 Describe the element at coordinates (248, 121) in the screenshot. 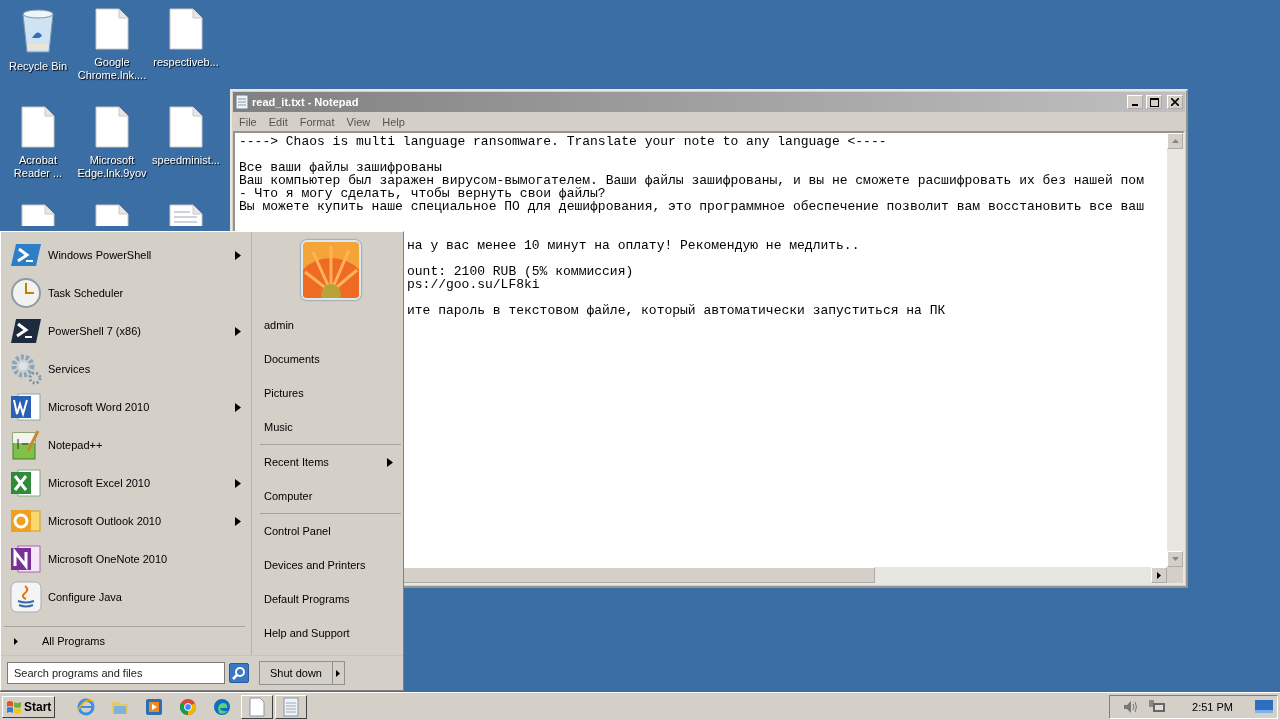

I see `menu-item: File` at that location.